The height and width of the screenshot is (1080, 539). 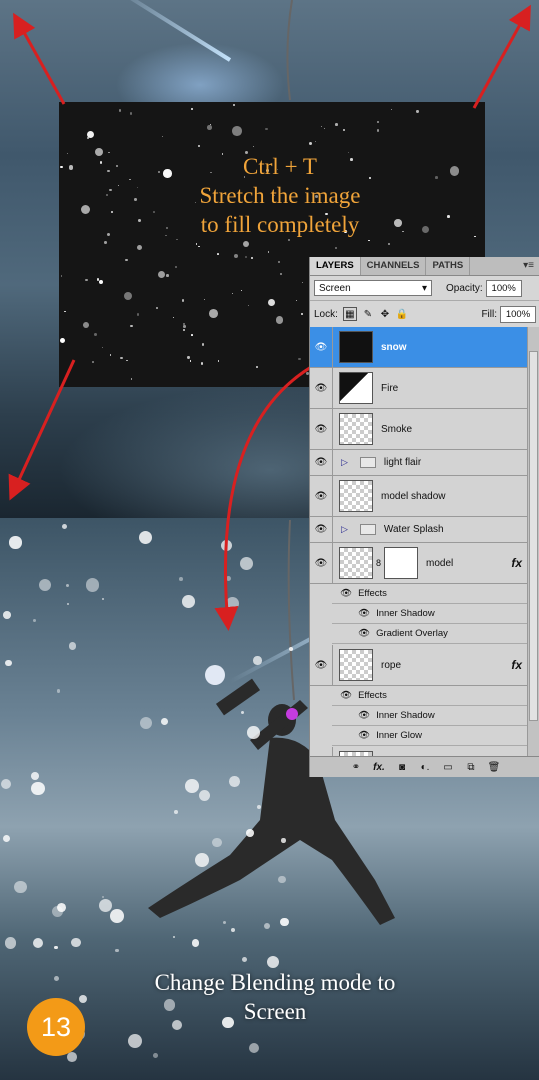 I want to click on lock-all-icon: 🔒, so click(x=402, y=314).